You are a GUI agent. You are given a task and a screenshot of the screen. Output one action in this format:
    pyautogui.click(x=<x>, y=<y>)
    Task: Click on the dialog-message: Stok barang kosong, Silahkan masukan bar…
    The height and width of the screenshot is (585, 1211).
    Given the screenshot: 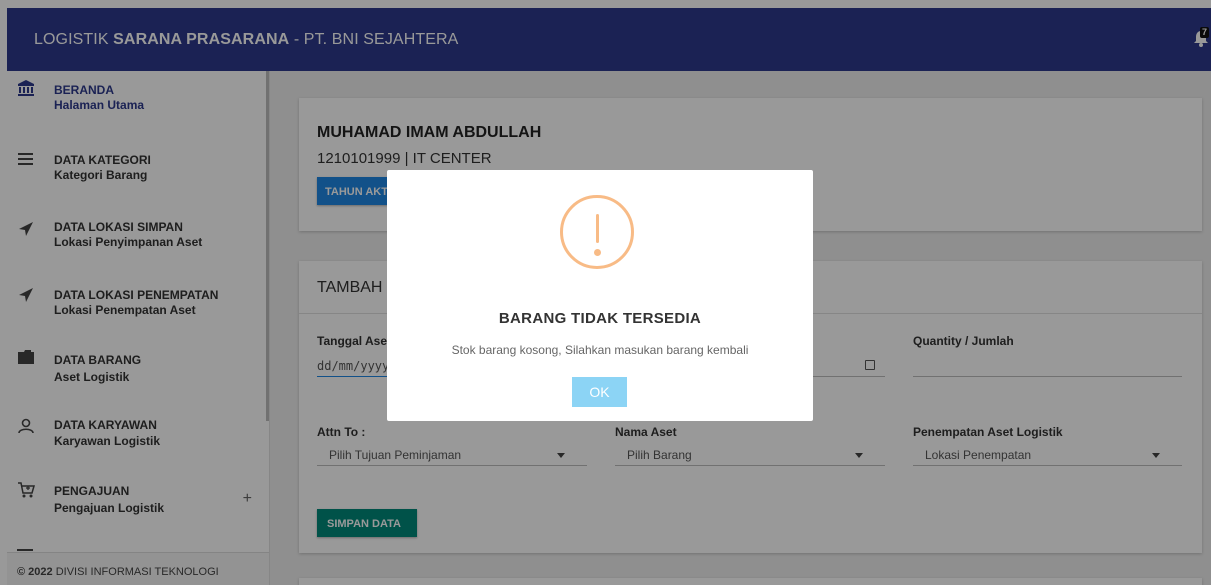 What is the action you would take?
    pyautogui.click(x=600, y=350)
    